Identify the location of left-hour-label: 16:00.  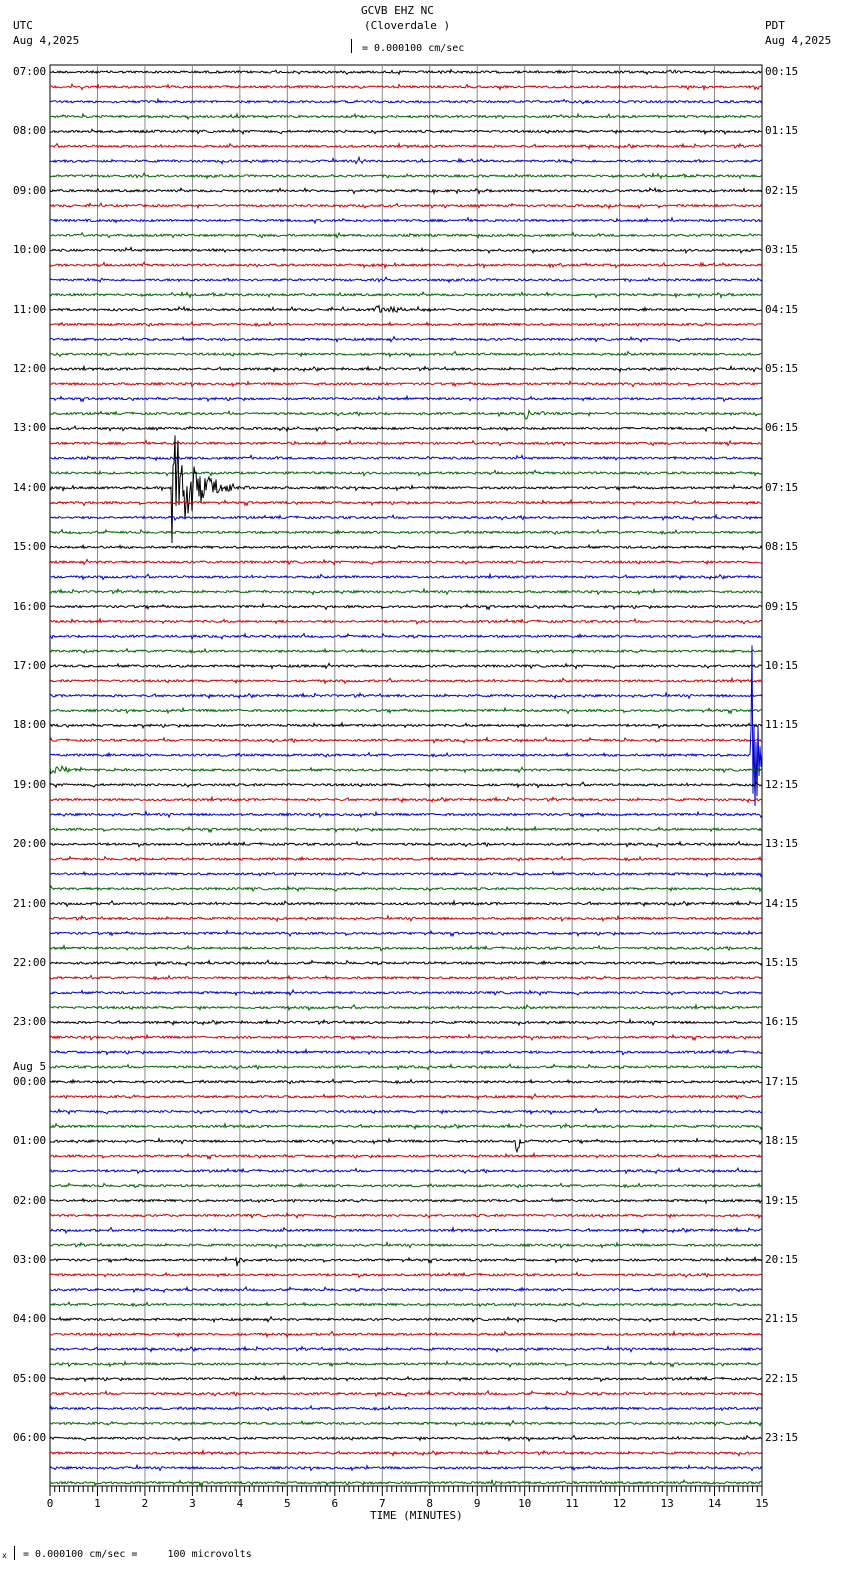
(30, 606).